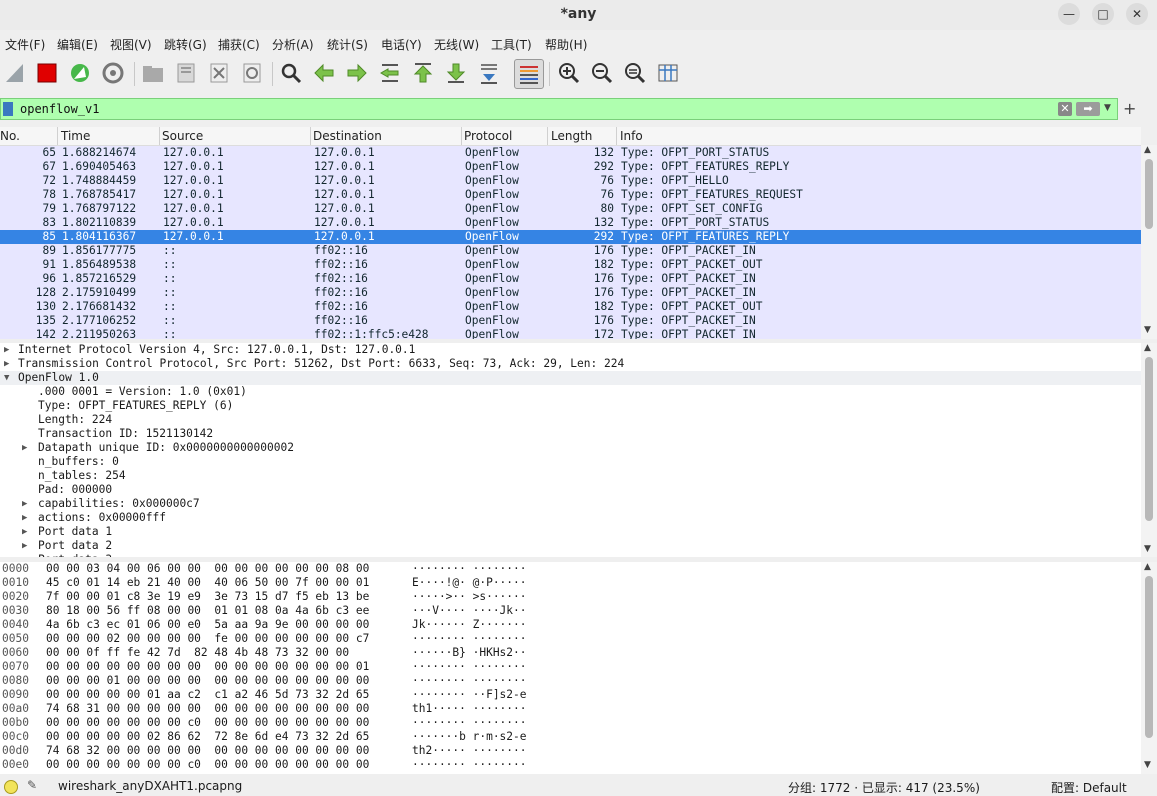  Describe the element at coordinates (185, 44) in the screenshot. I see `menu-go: 跳转(G)` at that location.